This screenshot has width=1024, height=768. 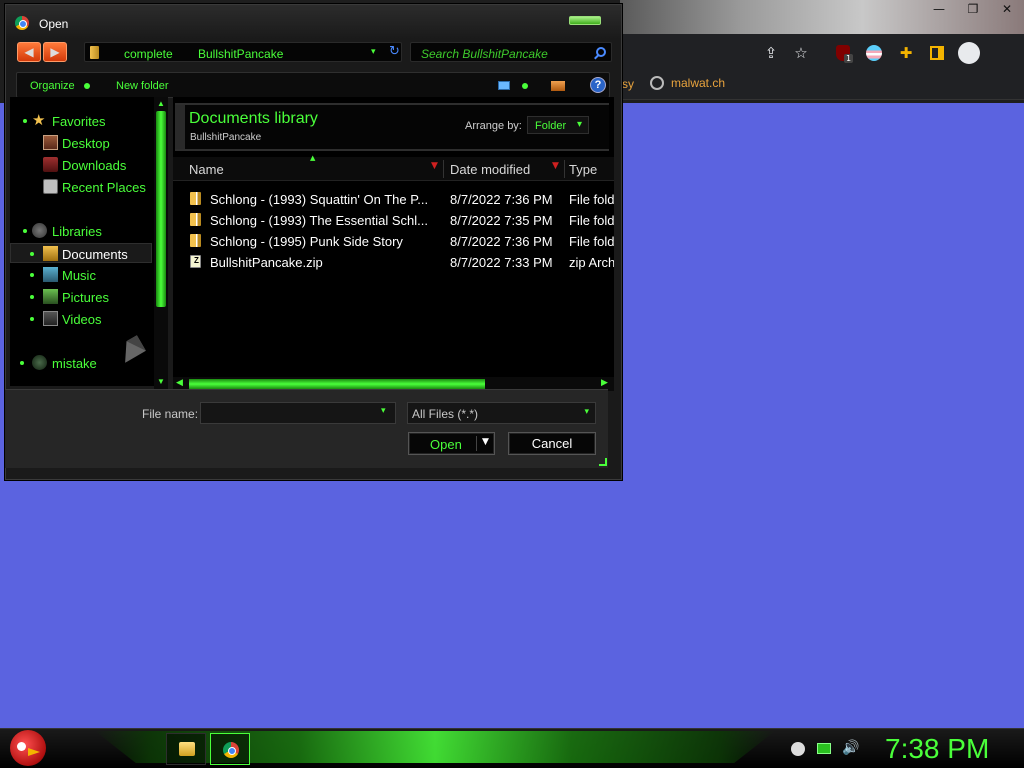 What do you see at coordinates (95, 254) in the screenshot?
I see `nav-label: Documents` at bounding box center [95, 254].